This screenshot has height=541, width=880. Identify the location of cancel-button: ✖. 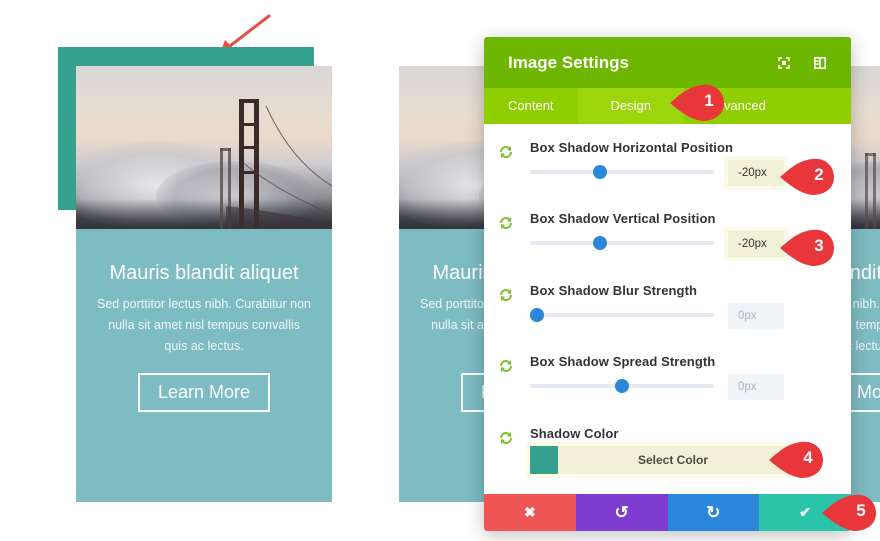
(530, 512).